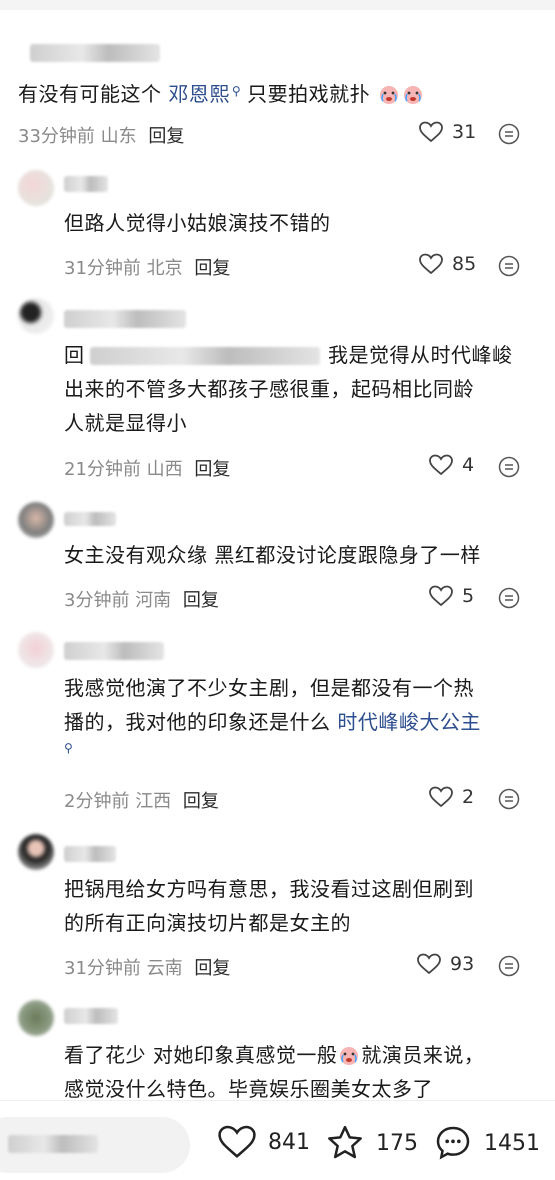  I want to click on comment-text: 把锅甩给女方吗有意思，我没看过这剧但刷到 的所有正向演技切片都是女主的, so click(269, 906).